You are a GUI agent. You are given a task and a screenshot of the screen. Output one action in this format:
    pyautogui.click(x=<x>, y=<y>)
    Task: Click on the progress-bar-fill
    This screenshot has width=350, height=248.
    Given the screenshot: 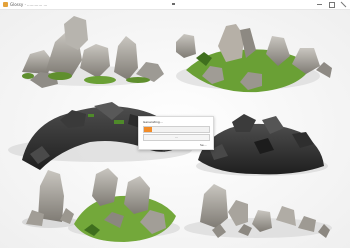 What is the action you would take?
    pyautogui.click(x=148, y=129)
    